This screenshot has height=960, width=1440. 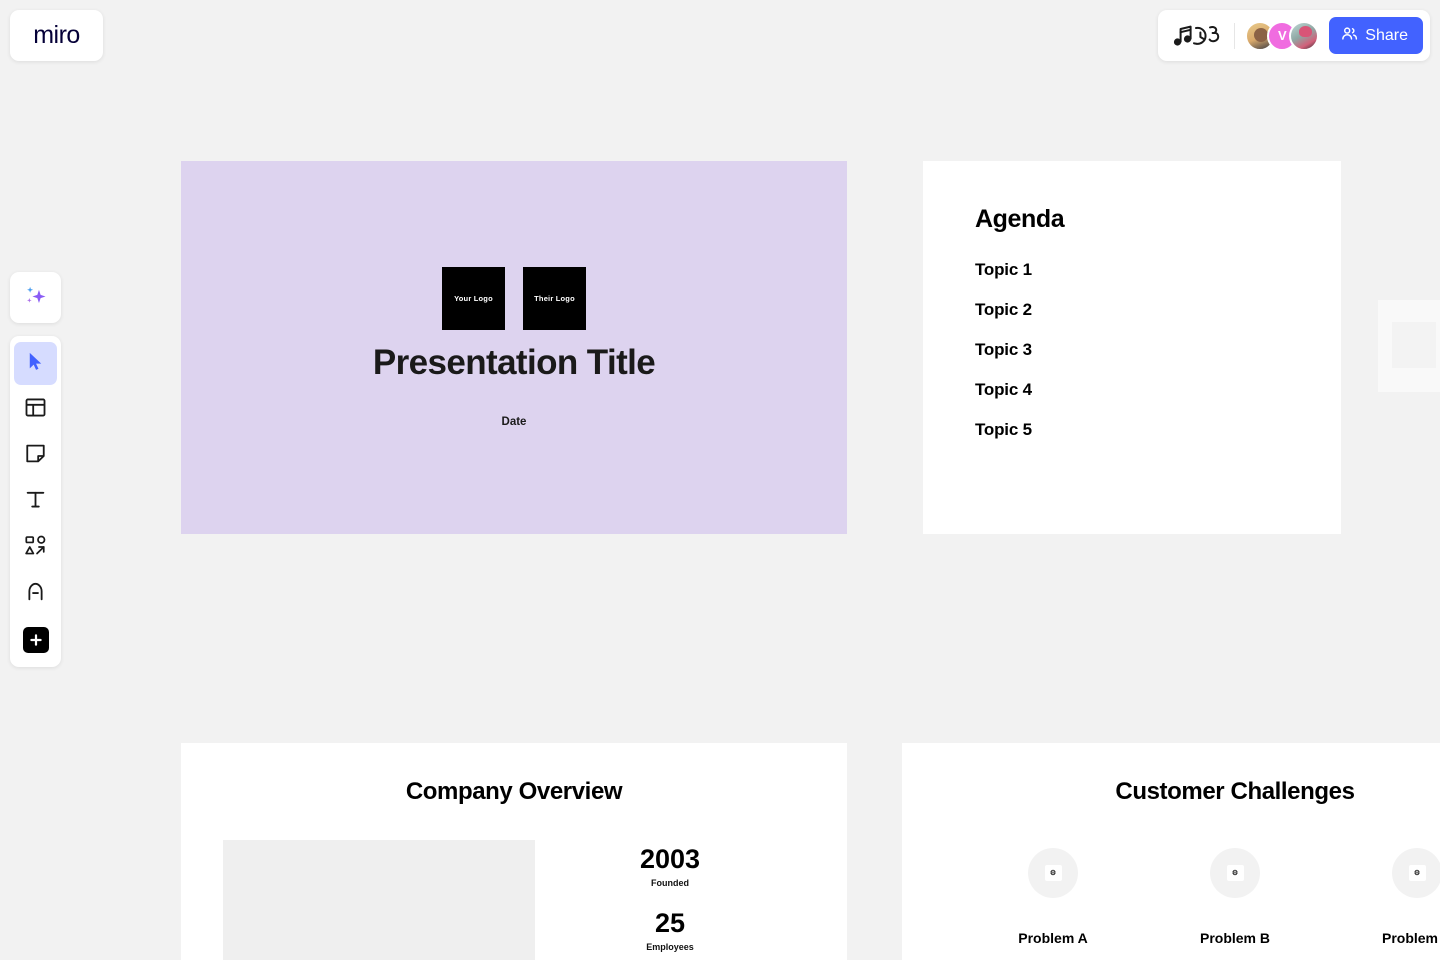 I want to click on toolbar-item-more-apps, so click(x=35, y=639).